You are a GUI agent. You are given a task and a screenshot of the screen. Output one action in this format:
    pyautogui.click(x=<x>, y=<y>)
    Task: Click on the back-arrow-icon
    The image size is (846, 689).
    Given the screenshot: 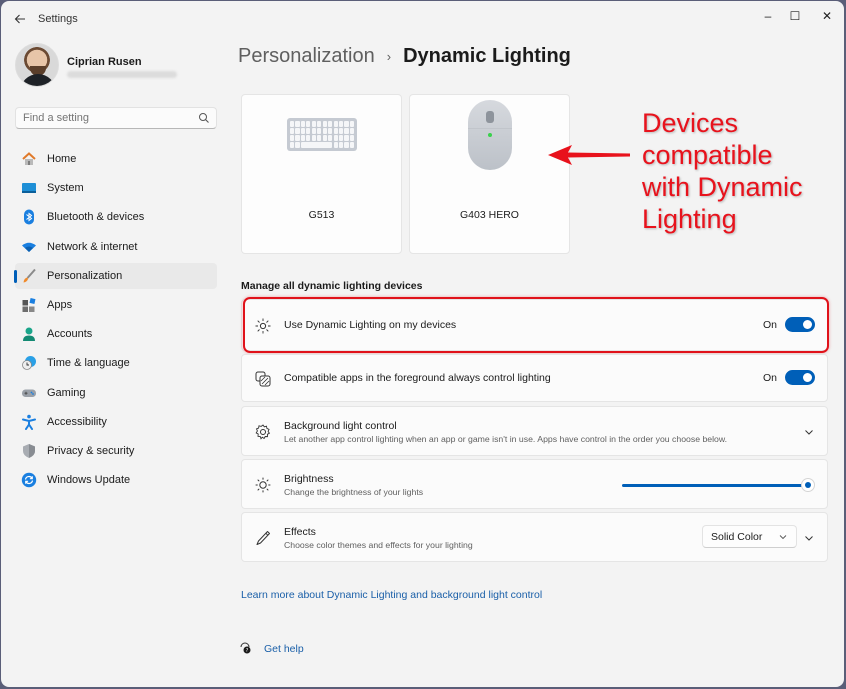 What is the action you would take?
    pyautogui.click(x=19, y=19)
    